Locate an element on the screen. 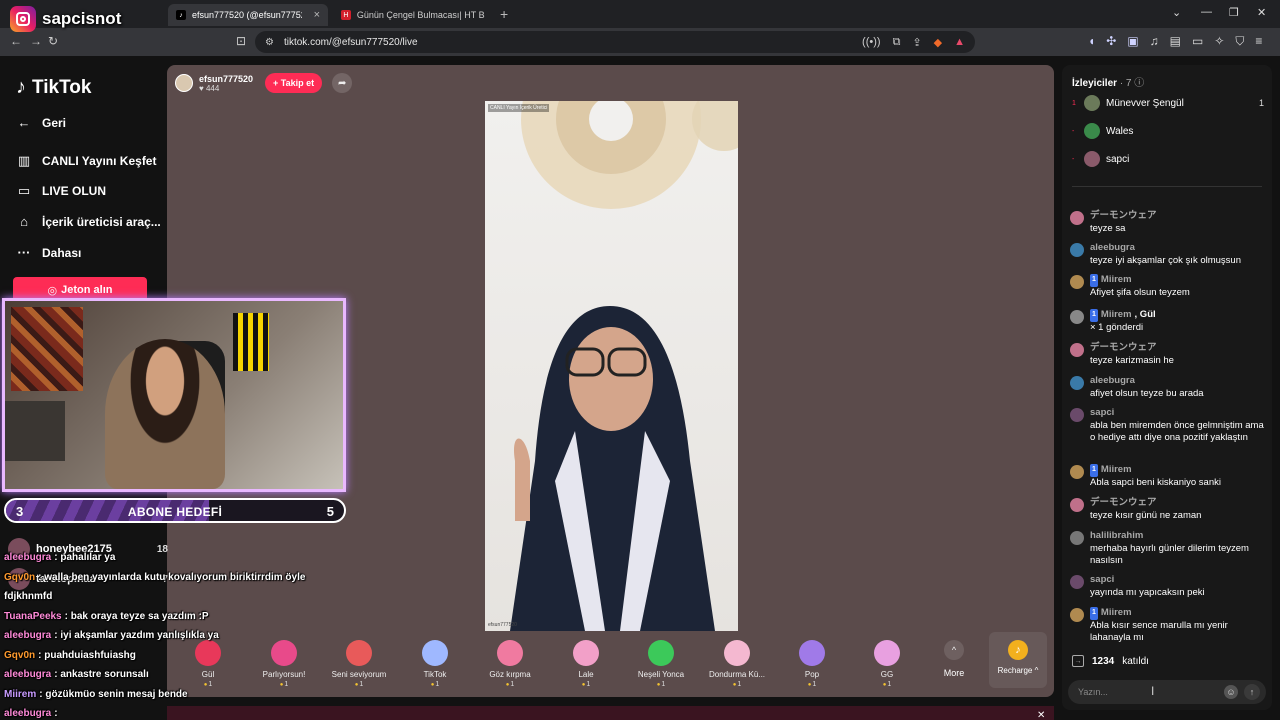  reload-icon: ↻ is located at coordinates (53, 41).